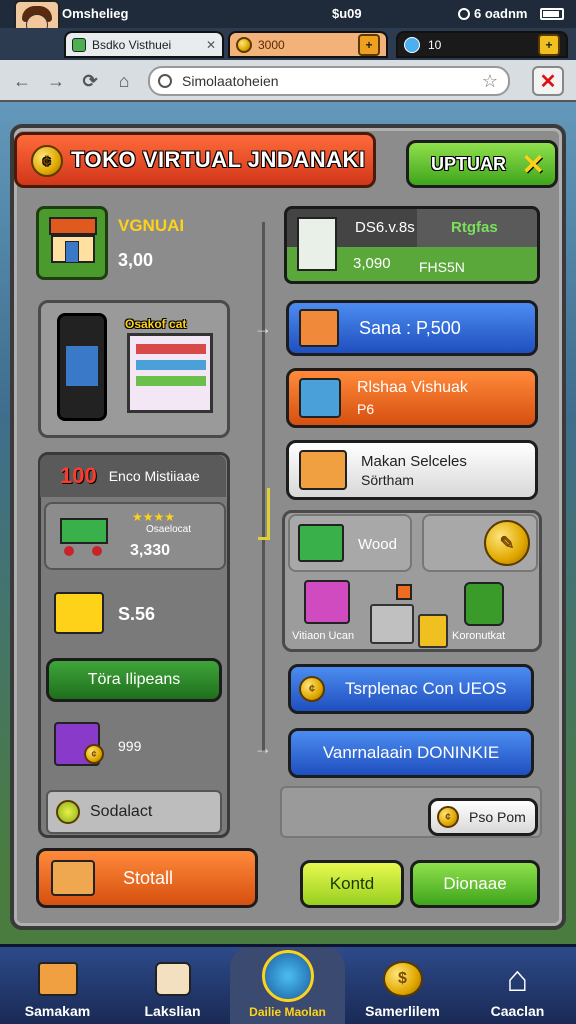 The image size is (576, 1024). Describe the element at coordinates (482, 164) in the screenshot. I see `update-button: UPTUAR ✕` at that location.